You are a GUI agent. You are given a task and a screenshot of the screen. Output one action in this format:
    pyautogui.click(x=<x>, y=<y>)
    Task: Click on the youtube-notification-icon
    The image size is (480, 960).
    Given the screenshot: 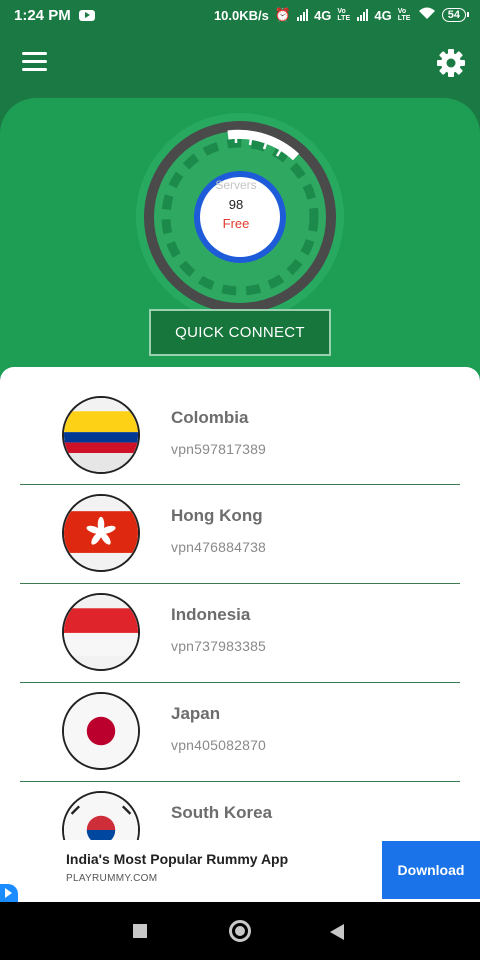 What is the action you would take?
    pyautogui.click(x=86, y=15)
    